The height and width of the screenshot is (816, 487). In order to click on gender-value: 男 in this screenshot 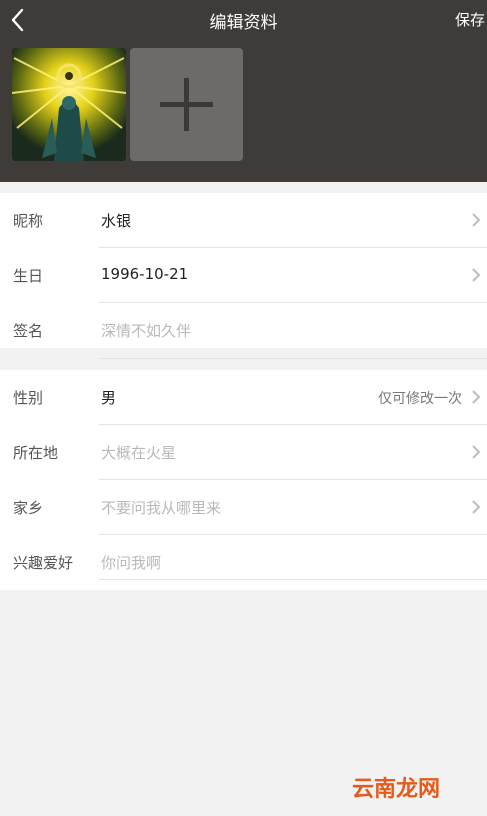, I will do `click(109, 398)`.